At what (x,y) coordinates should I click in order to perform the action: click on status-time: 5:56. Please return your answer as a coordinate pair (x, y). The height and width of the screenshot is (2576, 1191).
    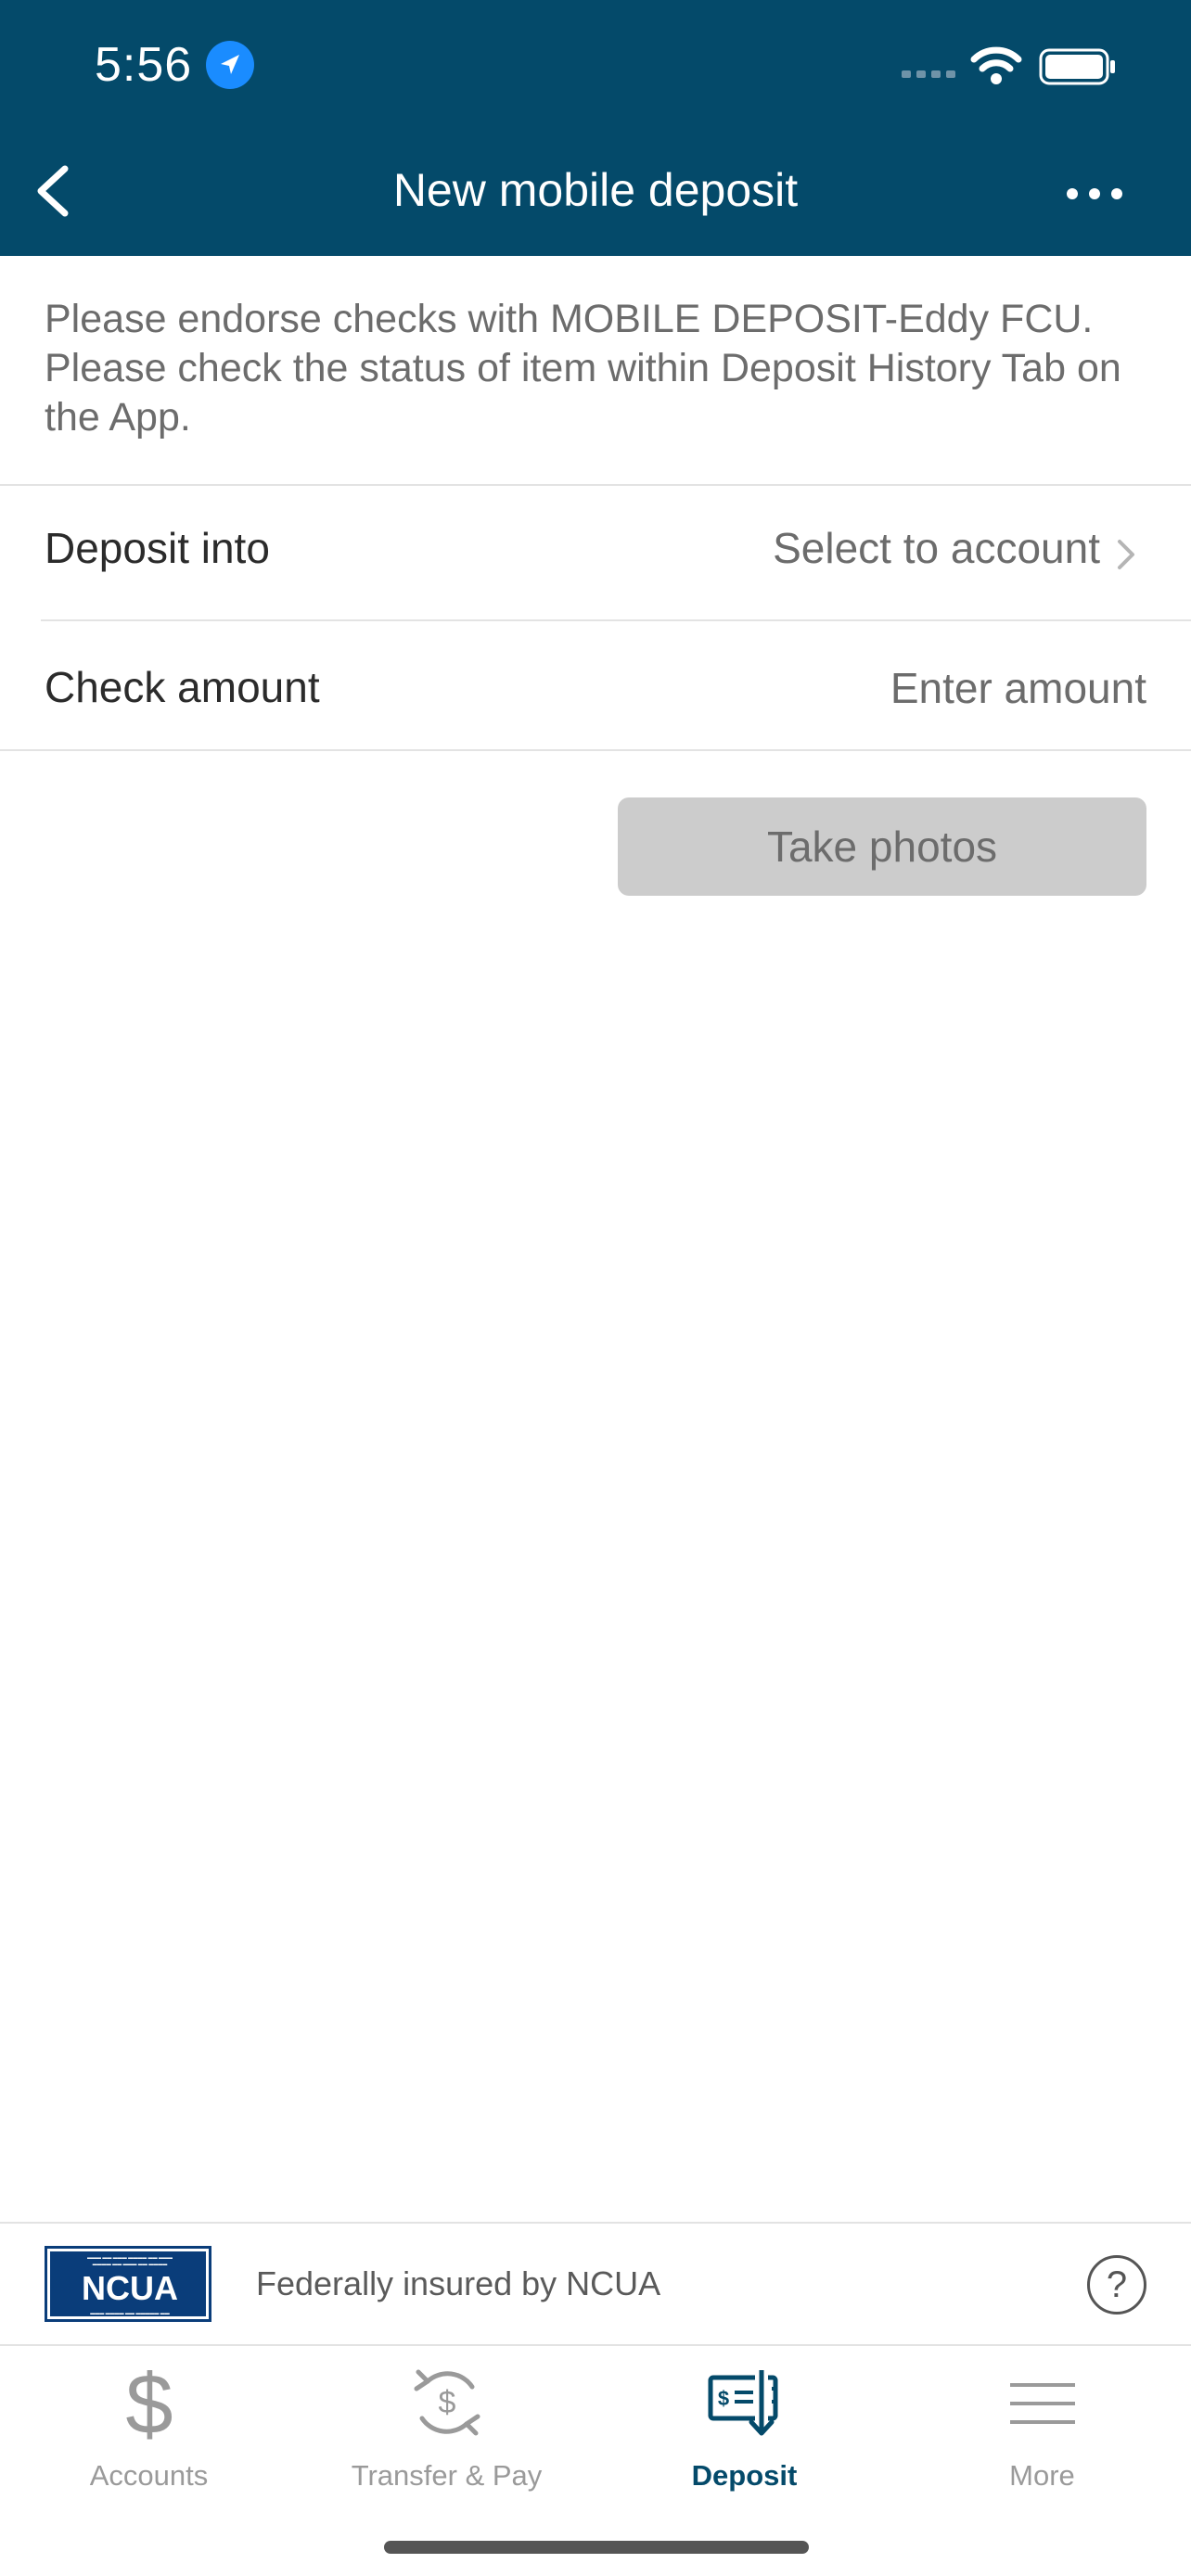
    Looking at the image, I should click on (144, 65).